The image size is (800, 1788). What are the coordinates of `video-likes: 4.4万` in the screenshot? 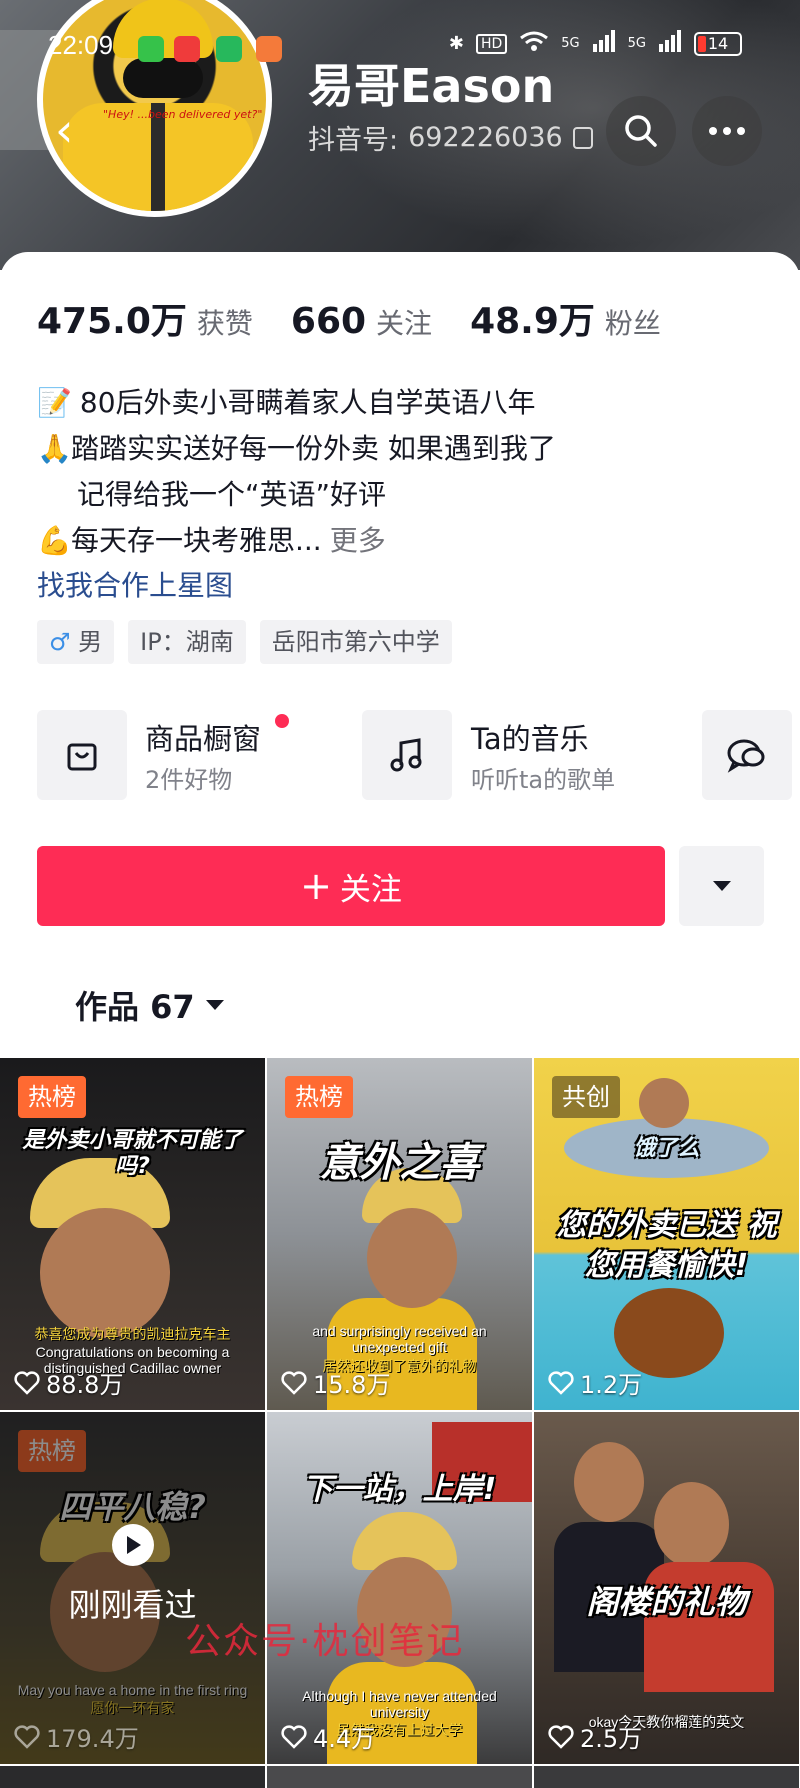 It's located at (328, 1736).